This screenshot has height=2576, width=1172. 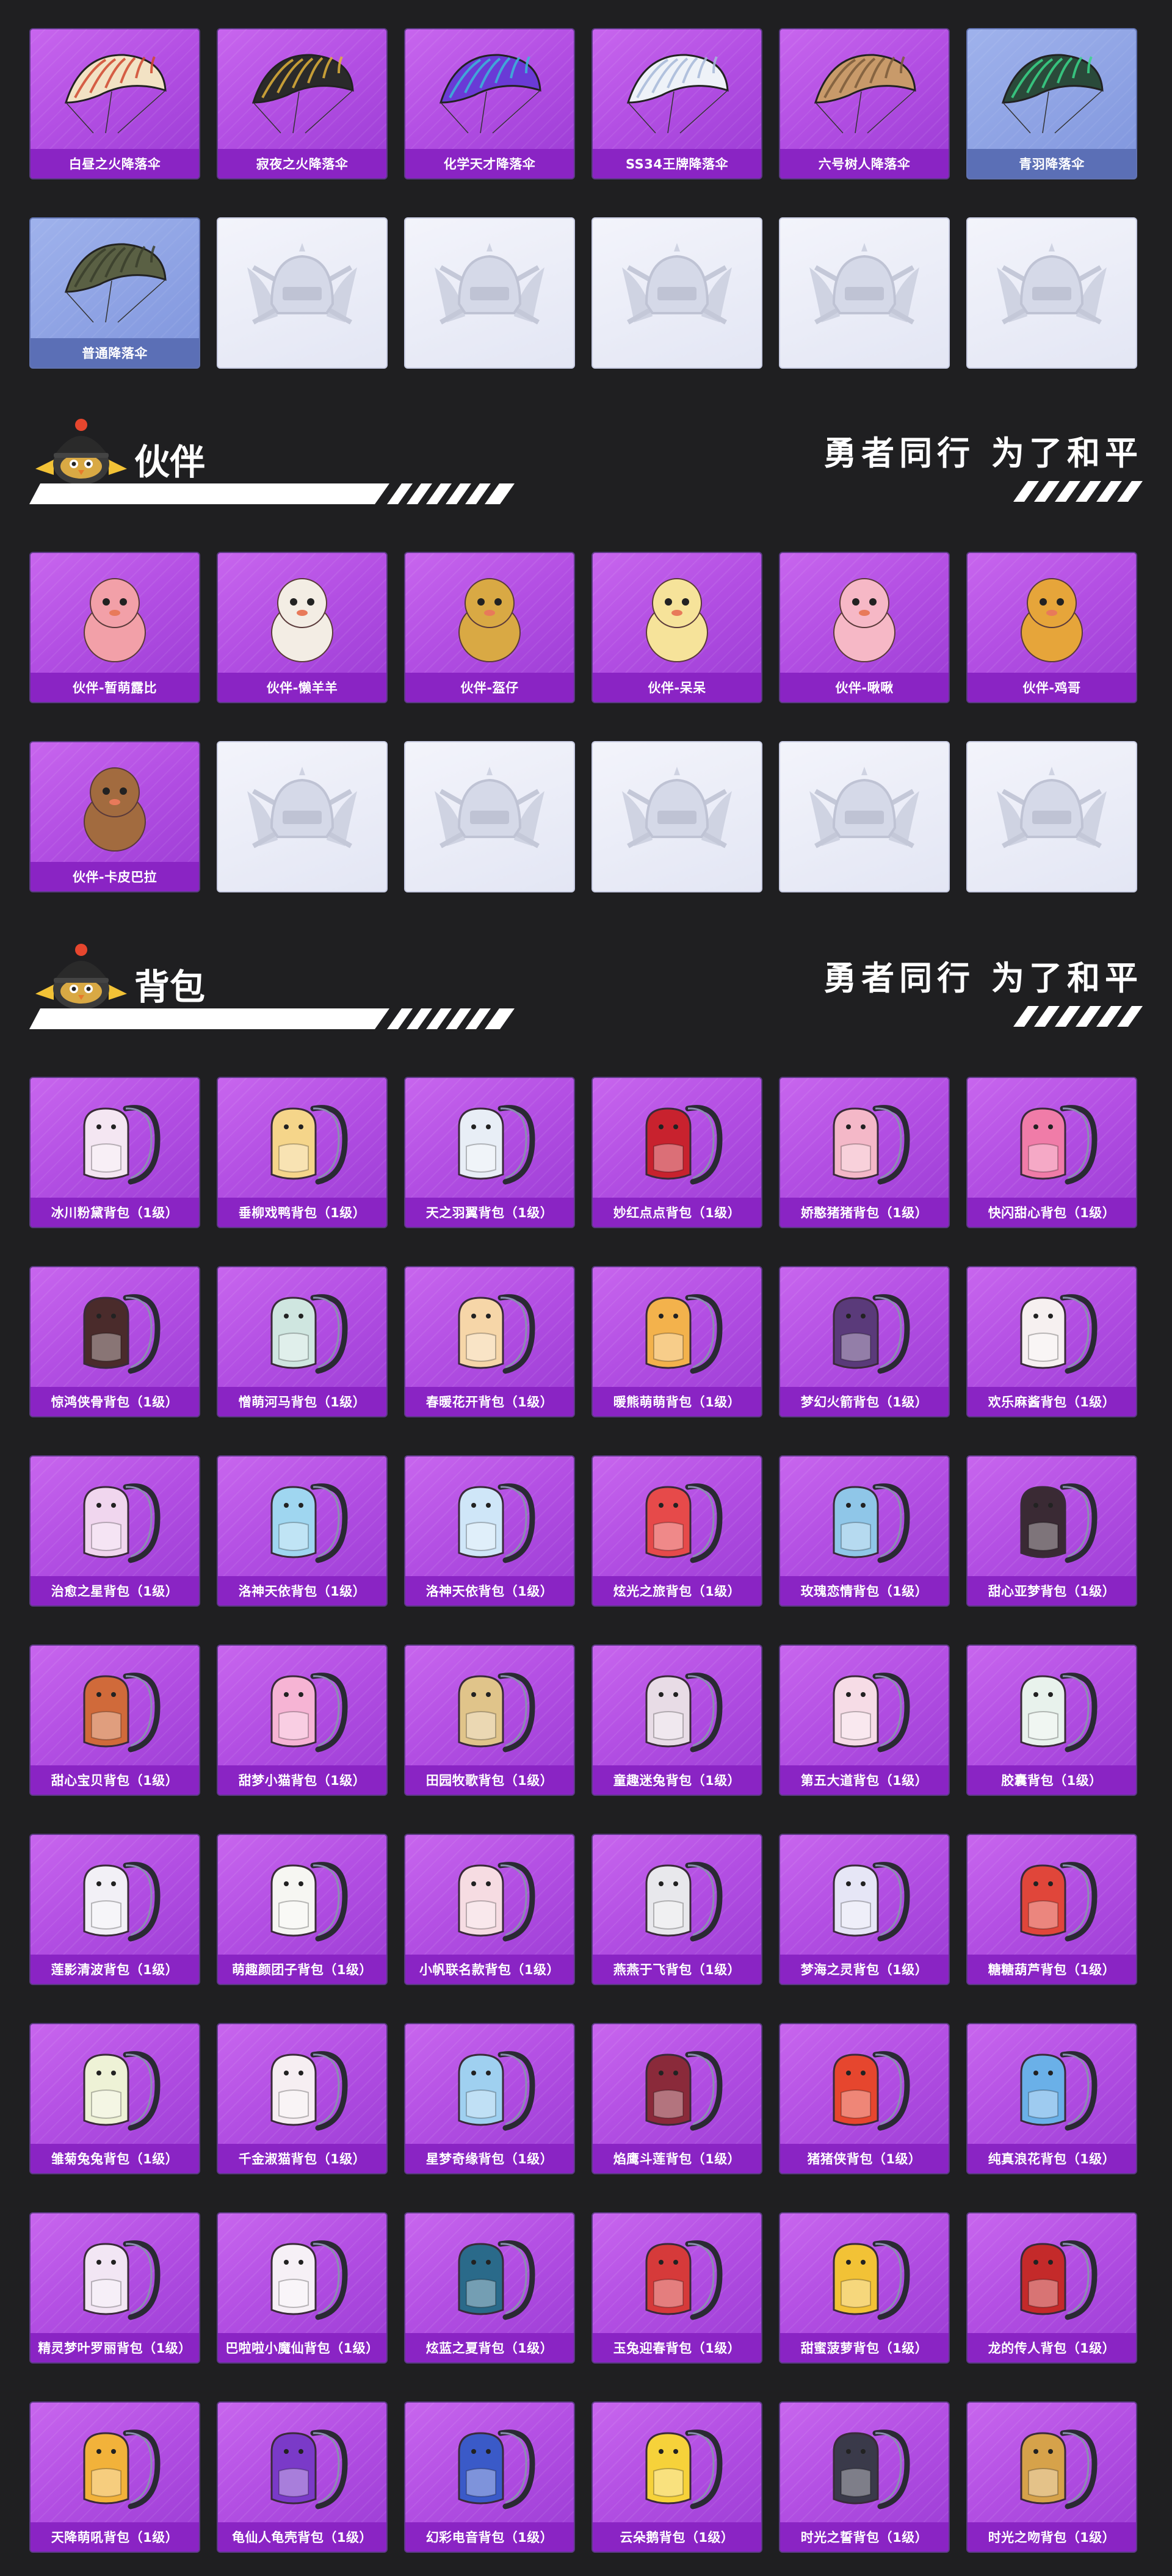 I want to click on item-card: 萌趣颜团子背包（1级）, so click(x=302, y=1909).